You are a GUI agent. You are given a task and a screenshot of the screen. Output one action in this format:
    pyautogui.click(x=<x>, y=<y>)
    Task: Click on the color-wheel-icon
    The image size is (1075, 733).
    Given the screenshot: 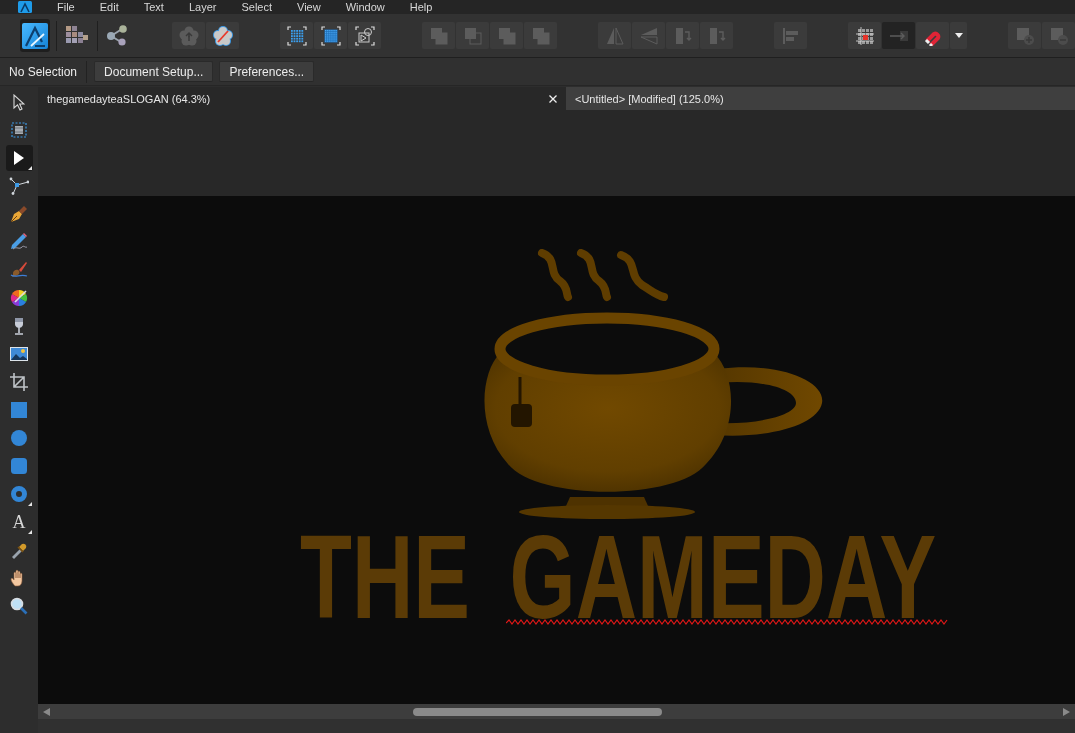 What is the action you would take?
    pyautogui.click(x=19, y=298)
    